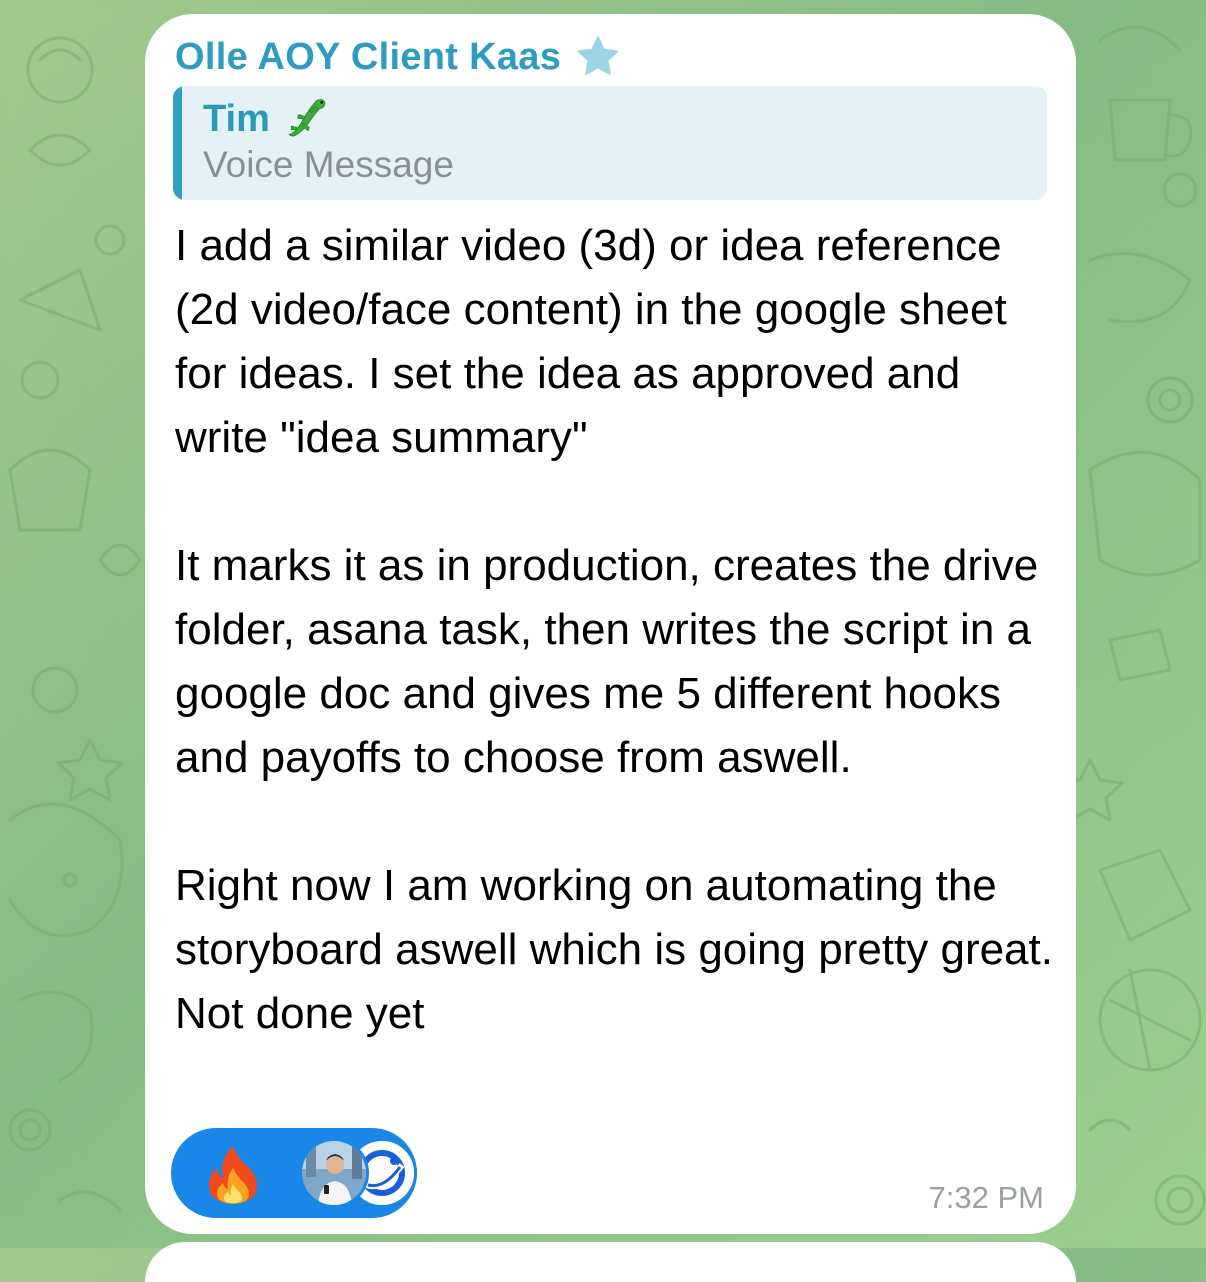  I want to click on reply-text: Voice Message, so click(328, 164).